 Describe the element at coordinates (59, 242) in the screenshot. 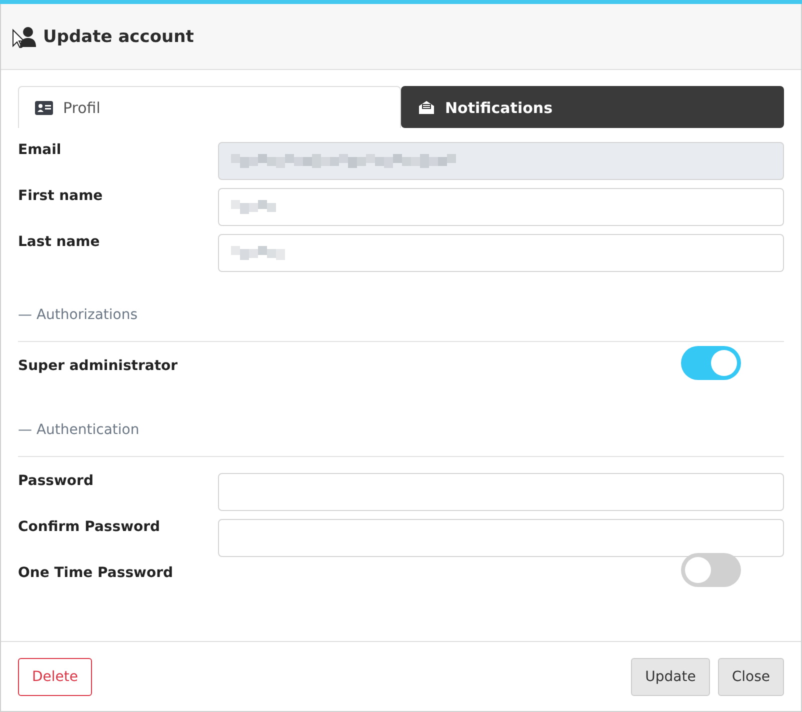

I see `field-label: Last name` at that location.